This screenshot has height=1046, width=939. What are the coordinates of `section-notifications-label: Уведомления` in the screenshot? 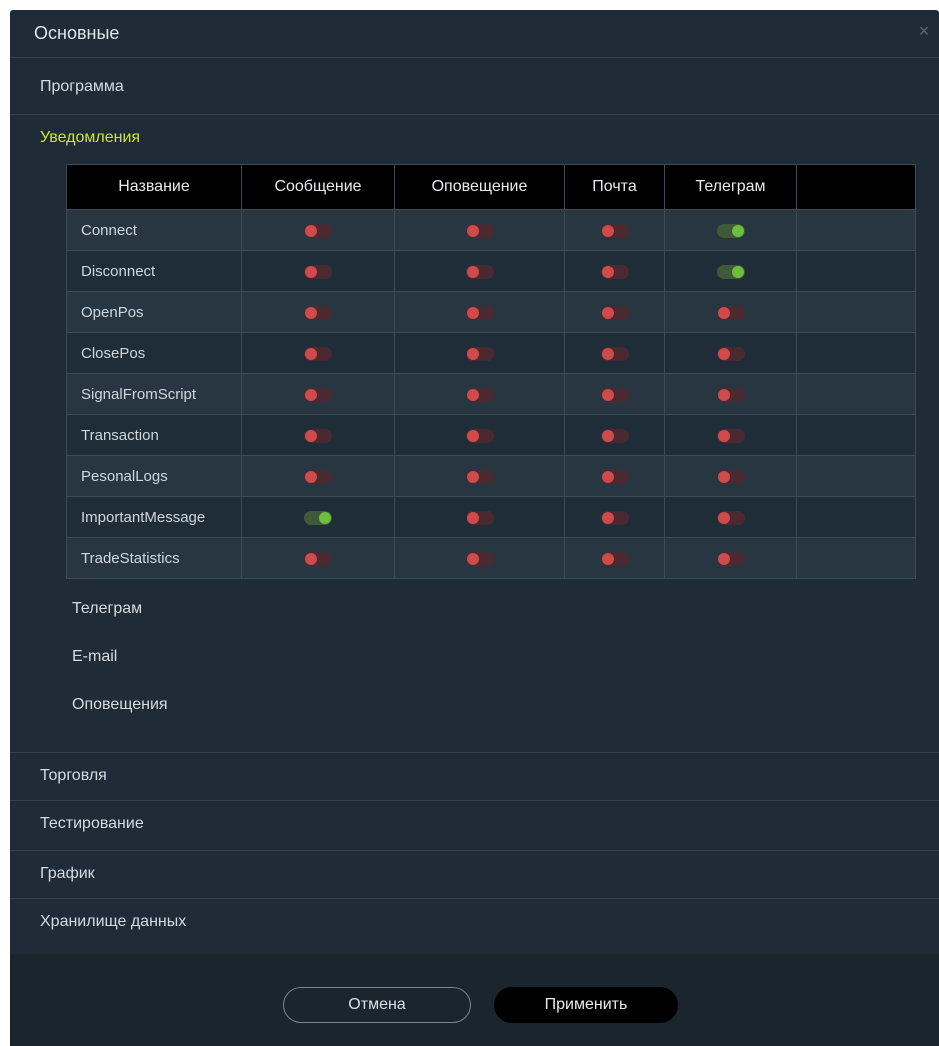 It's located at (90, 137).